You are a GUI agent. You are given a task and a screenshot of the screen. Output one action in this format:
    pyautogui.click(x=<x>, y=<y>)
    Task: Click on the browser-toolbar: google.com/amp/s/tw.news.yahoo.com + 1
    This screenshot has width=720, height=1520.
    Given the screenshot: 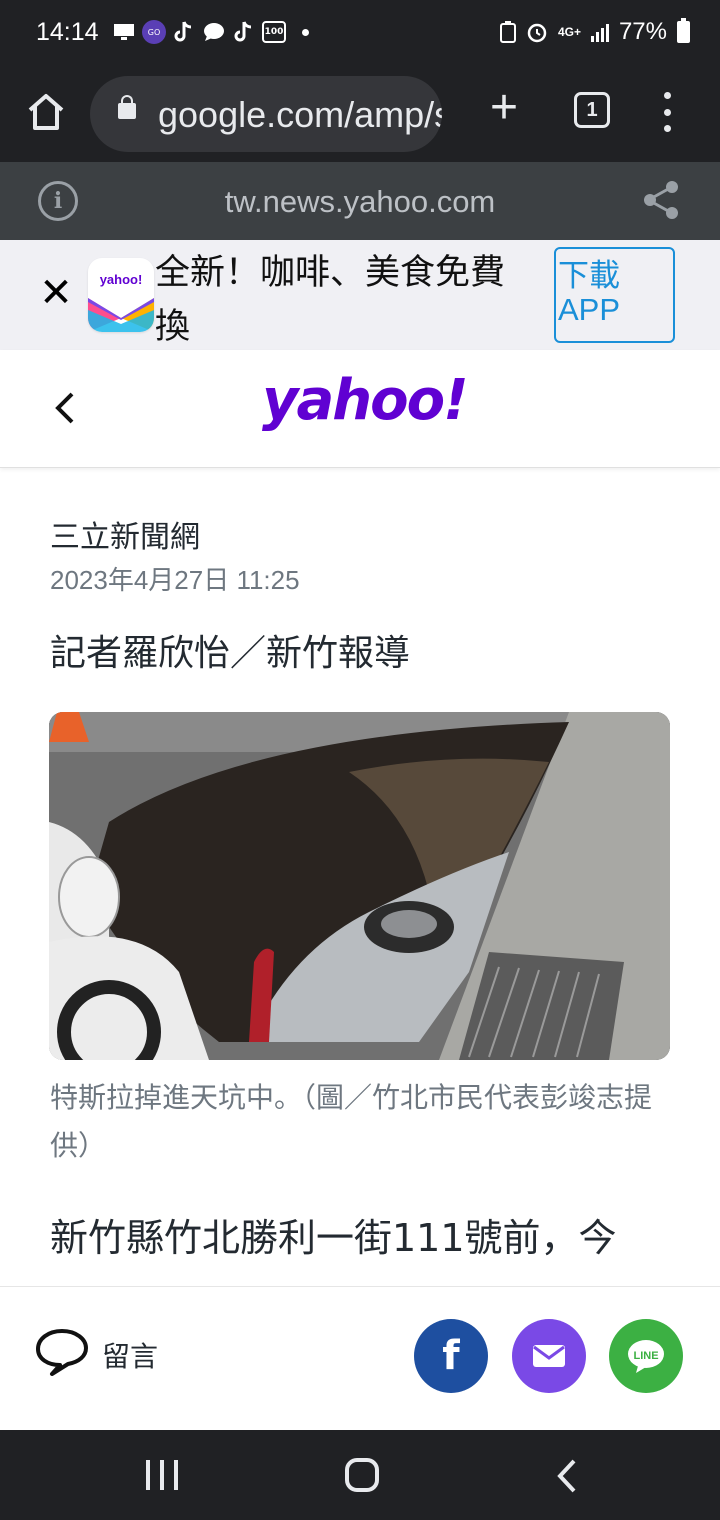 What is the action you would take?
    pyautogui.click(x=360, y=115)
    